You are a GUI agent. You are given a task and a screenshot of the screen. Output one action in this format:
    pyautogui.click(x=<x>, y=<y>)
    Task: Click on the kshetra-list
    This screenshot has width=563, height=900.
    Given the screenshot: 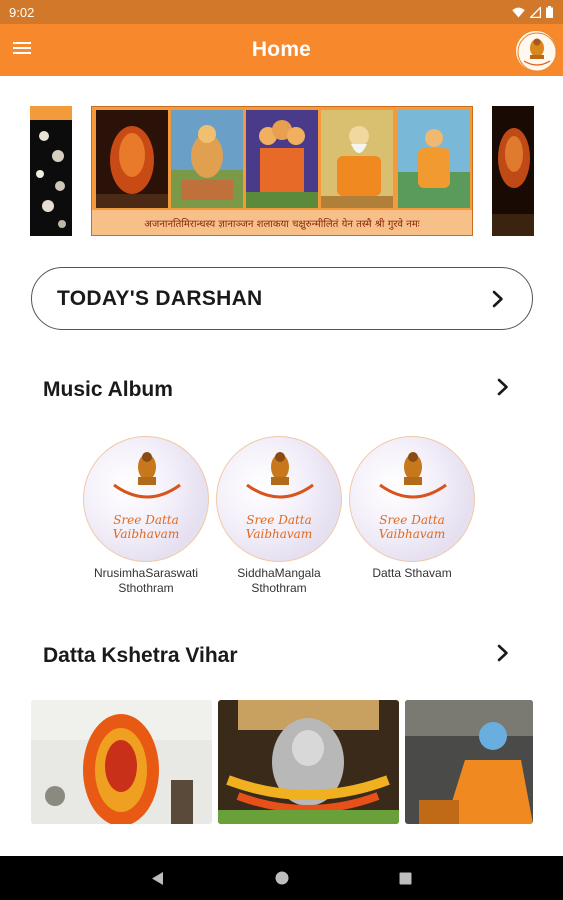 What is the action you would take?
    pyautogui.click(x=282, y=762)
    